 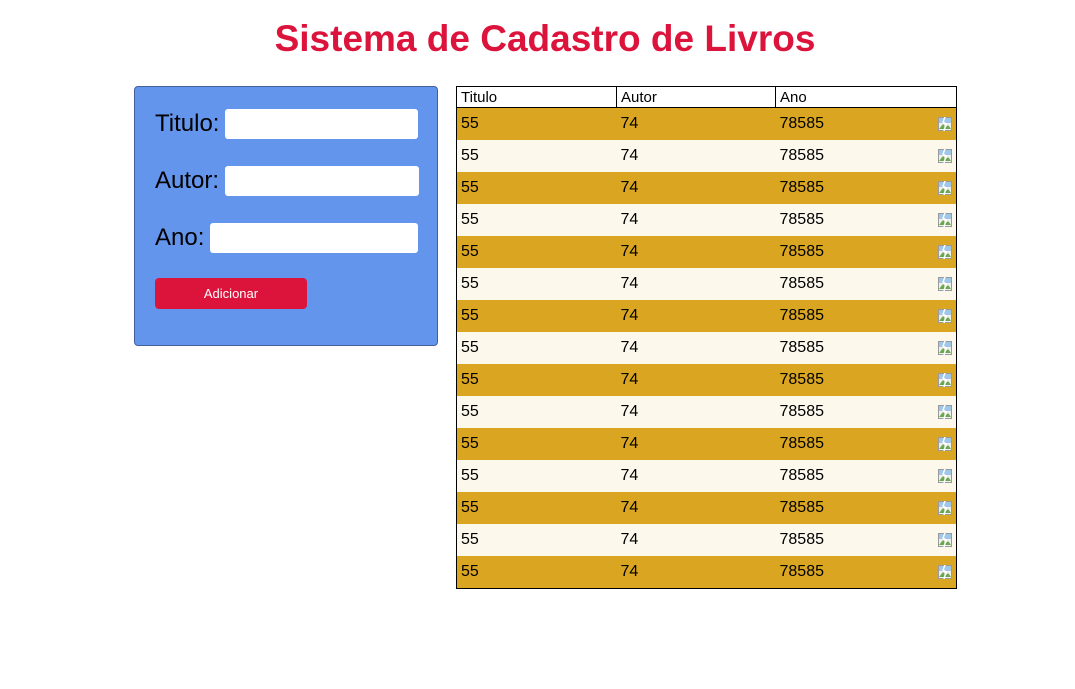 I want to click on book-form: Titulo: Autor: Ano: Adicionar, so click(x=286, y=216).